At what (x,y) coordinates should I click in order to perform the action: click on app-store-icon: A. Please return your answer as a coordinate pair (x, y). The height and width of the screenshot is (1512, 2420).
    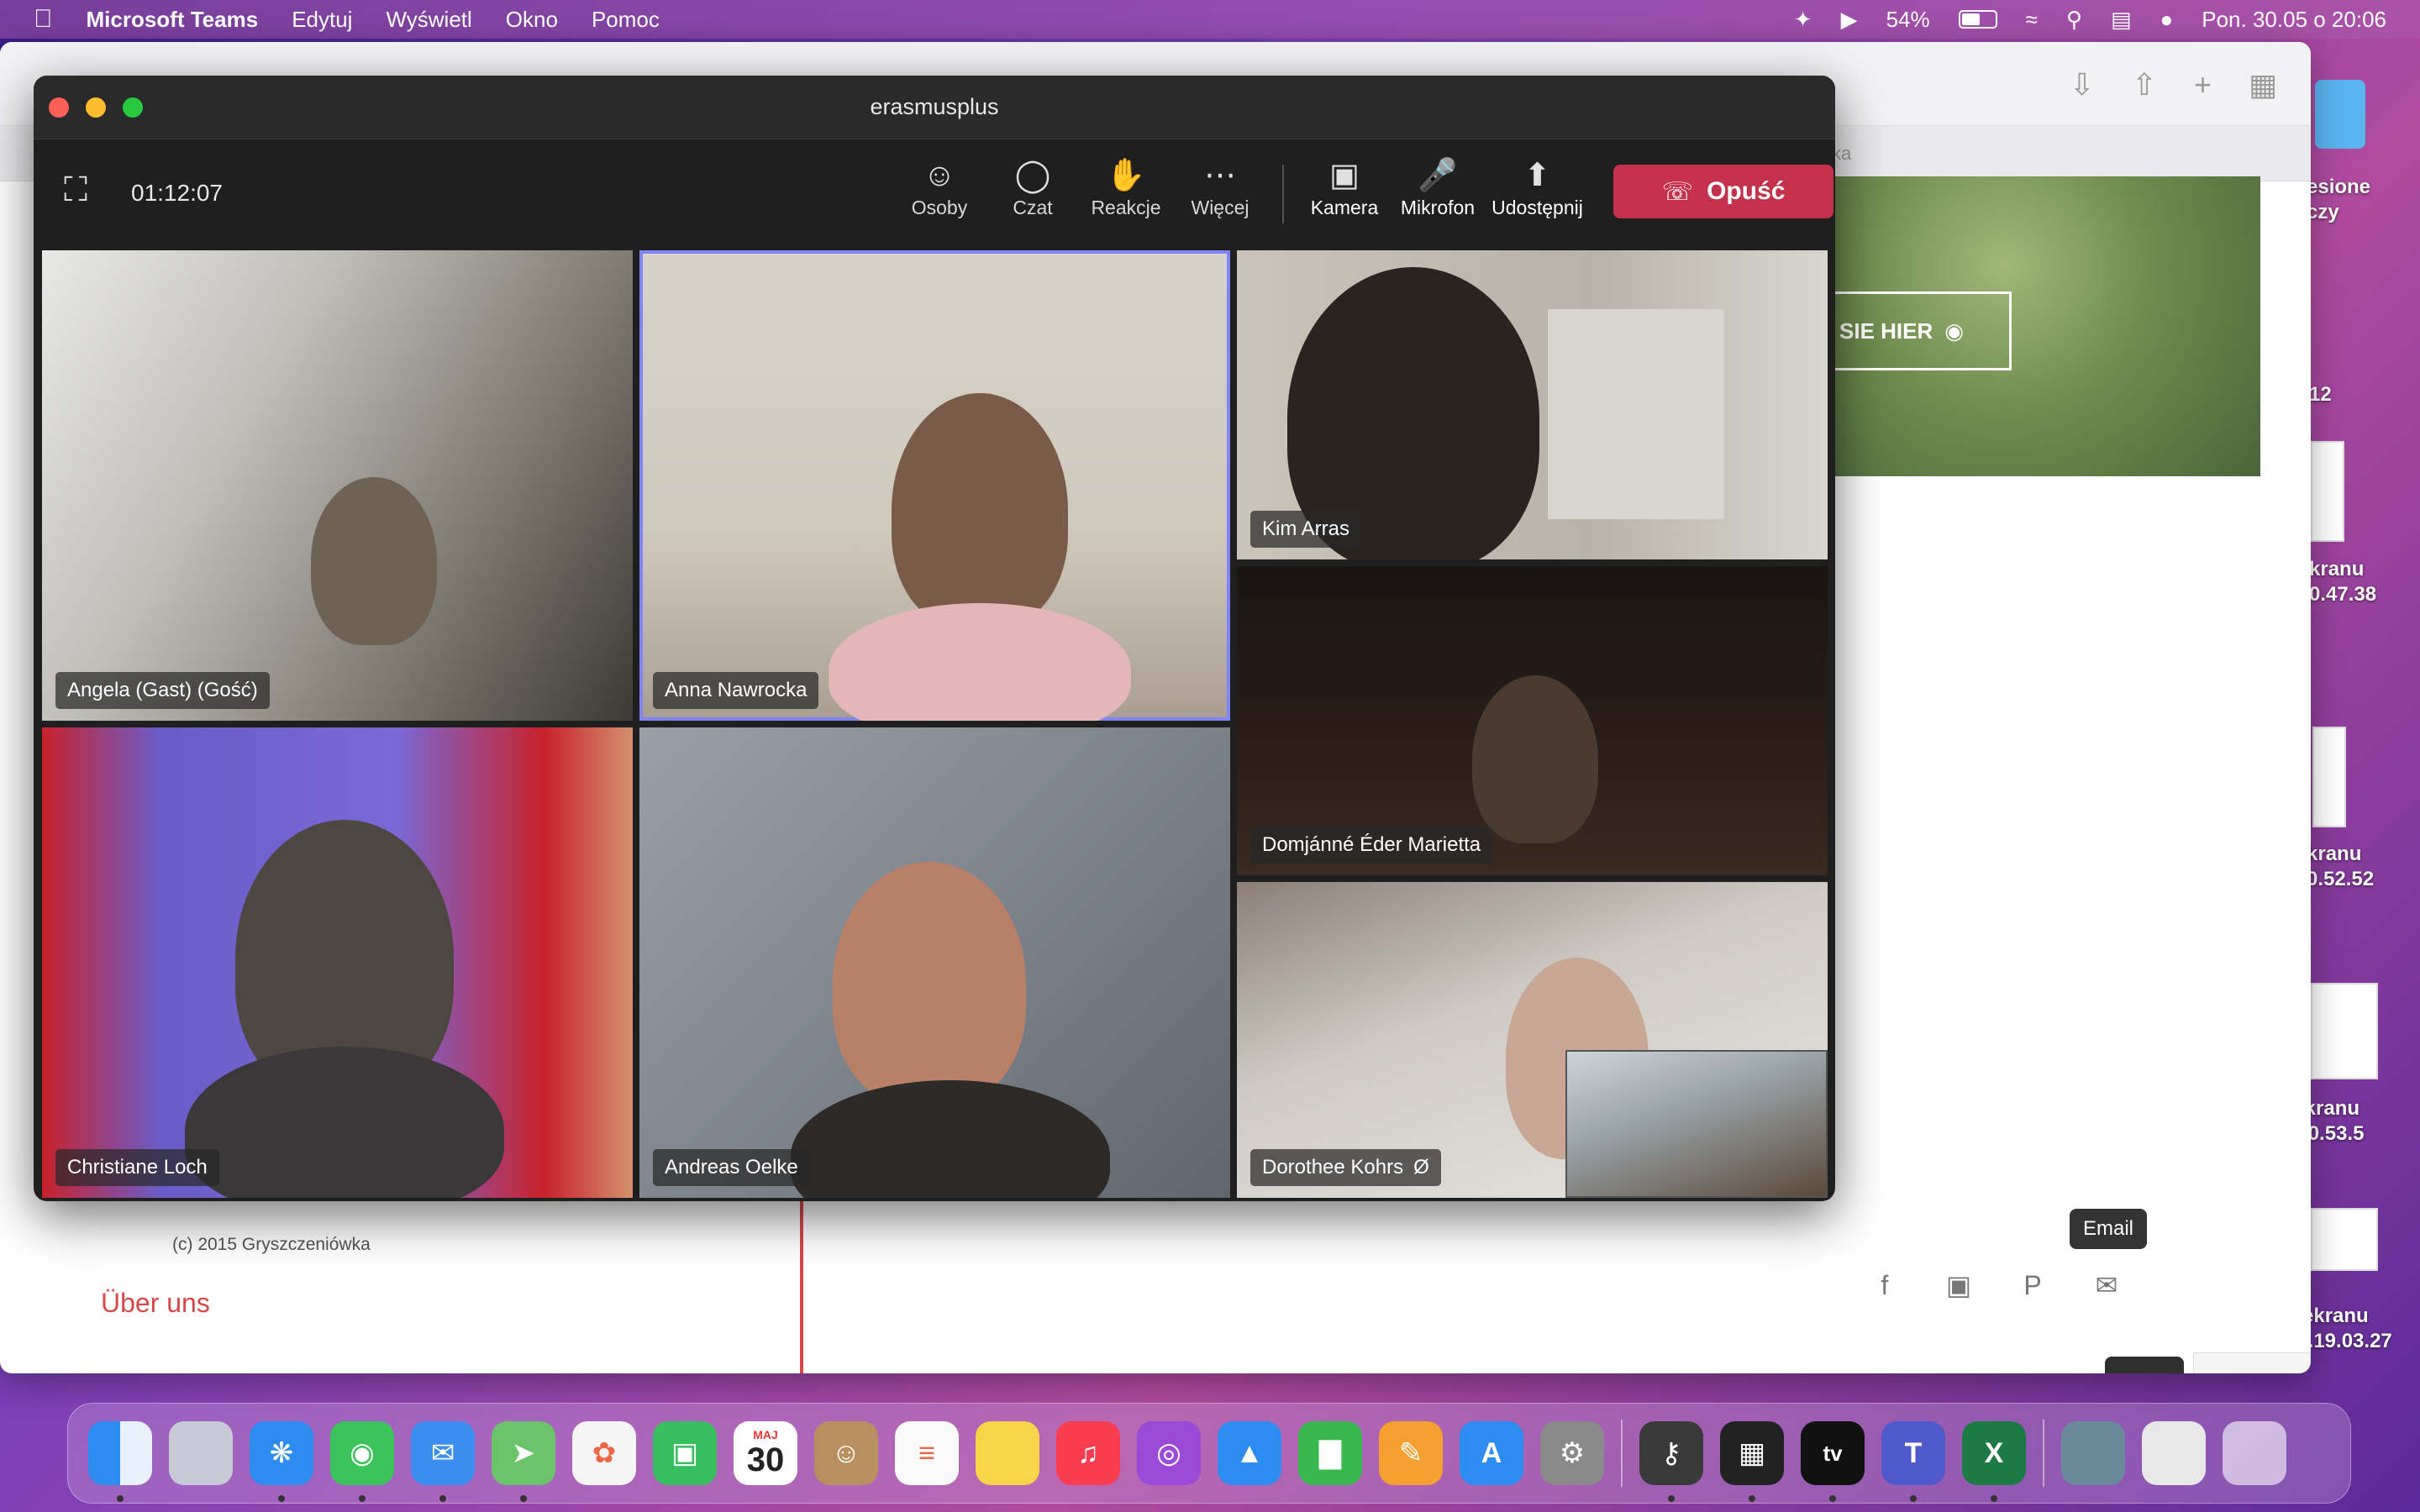
    Looking at the image, I should click on (1492, 1453).